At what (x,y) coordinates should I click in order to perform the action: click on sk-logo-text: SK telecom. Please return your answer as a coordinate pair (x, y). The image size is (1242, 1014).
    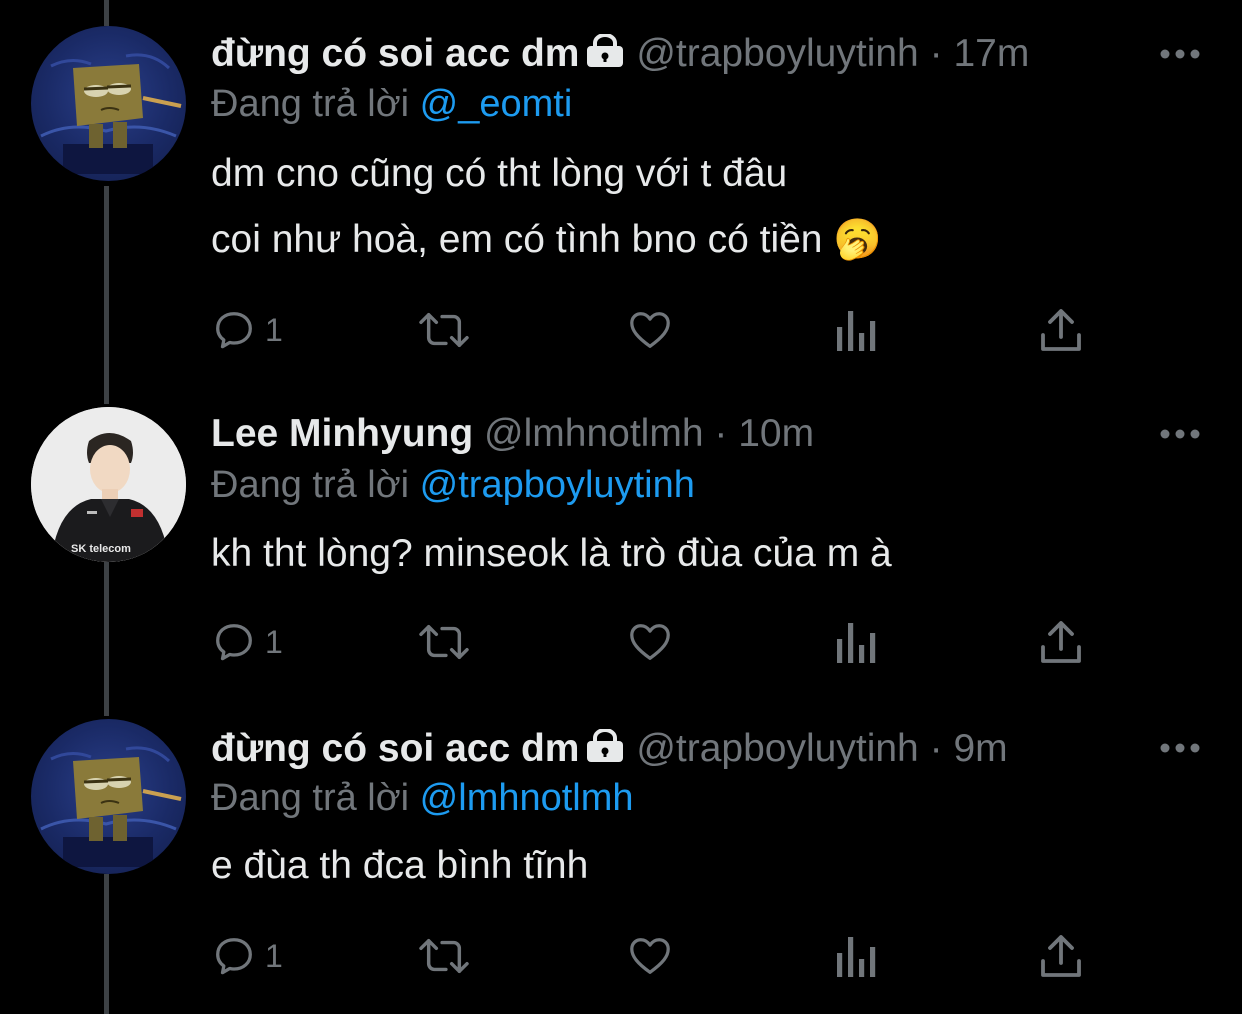
    Looking at the image, I should click on (101, 549).